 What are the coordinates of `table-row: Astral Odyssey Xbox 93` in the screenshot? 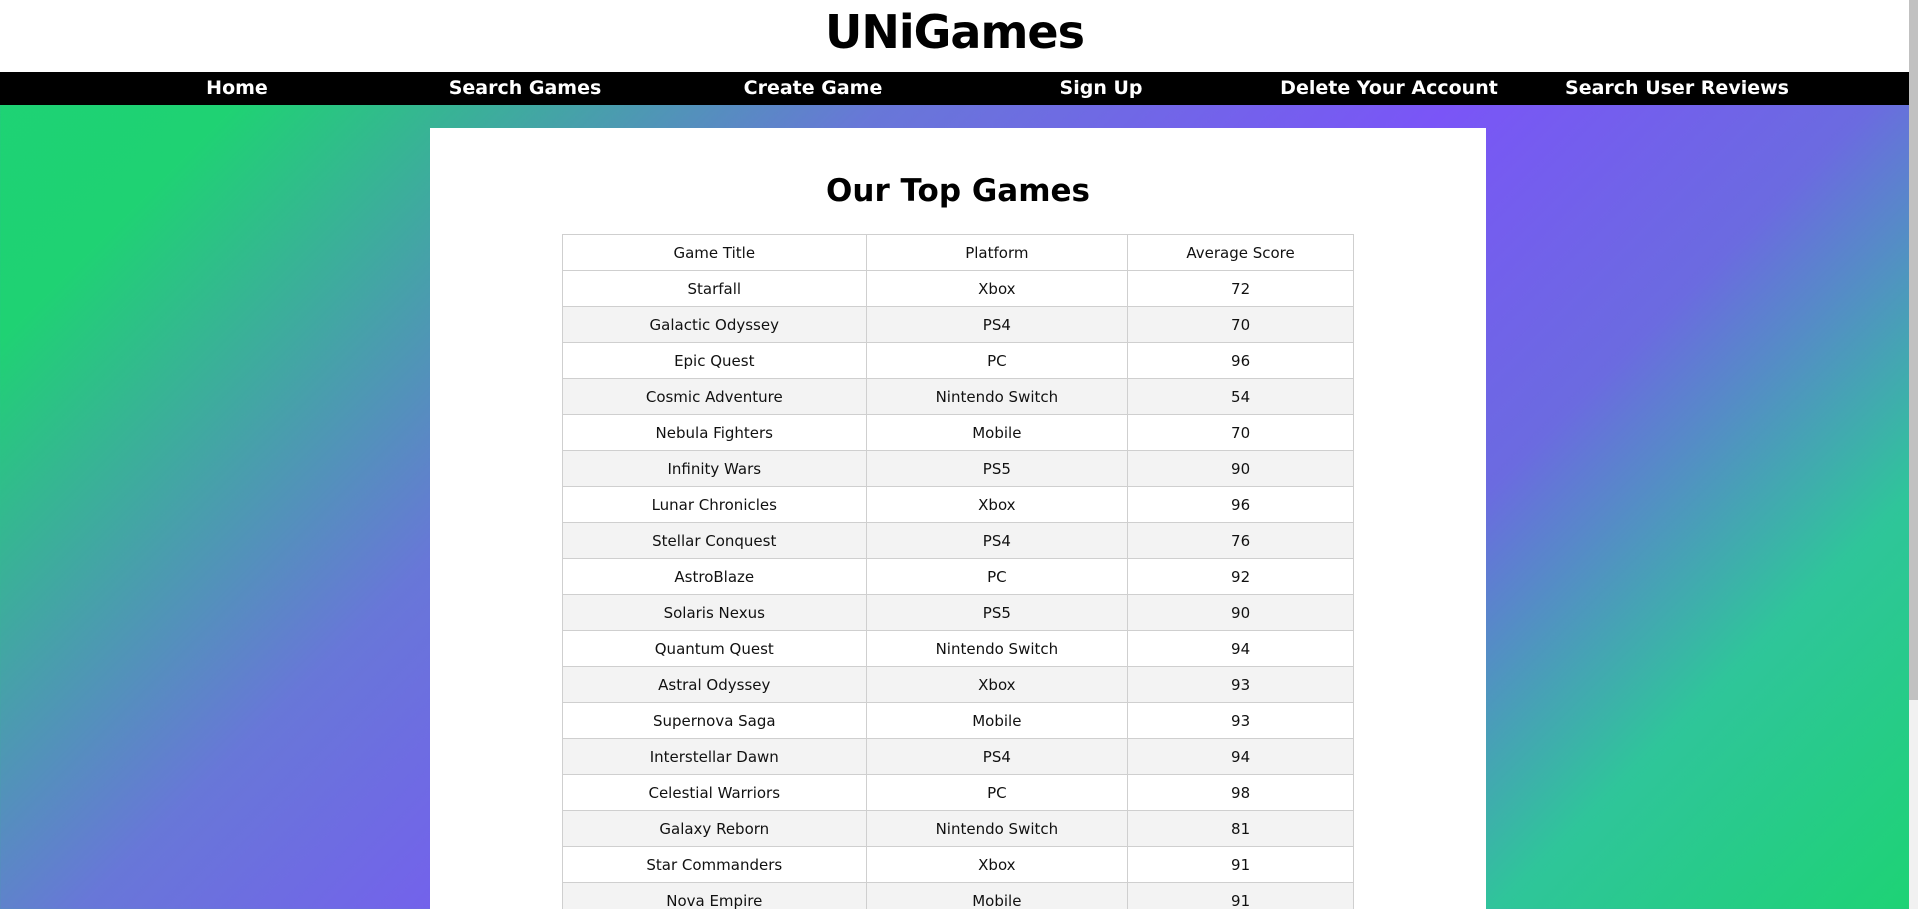 It's located at (958, 684).